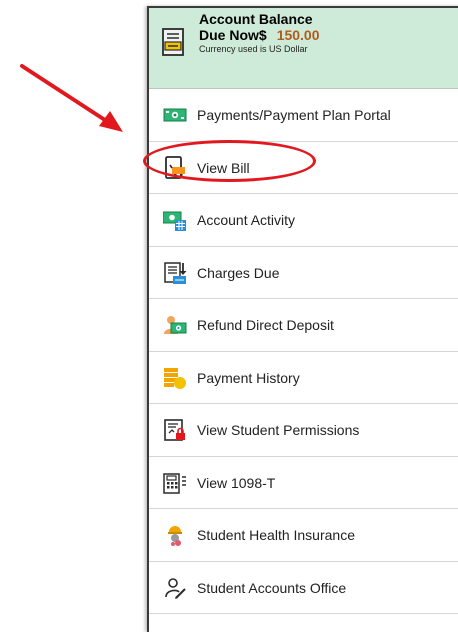 Image resolution: width=458 pixels, height=632 pixels. Describe the element at coordinates (174, 430) in the screenshot. I see `permissions-icon` at that location.